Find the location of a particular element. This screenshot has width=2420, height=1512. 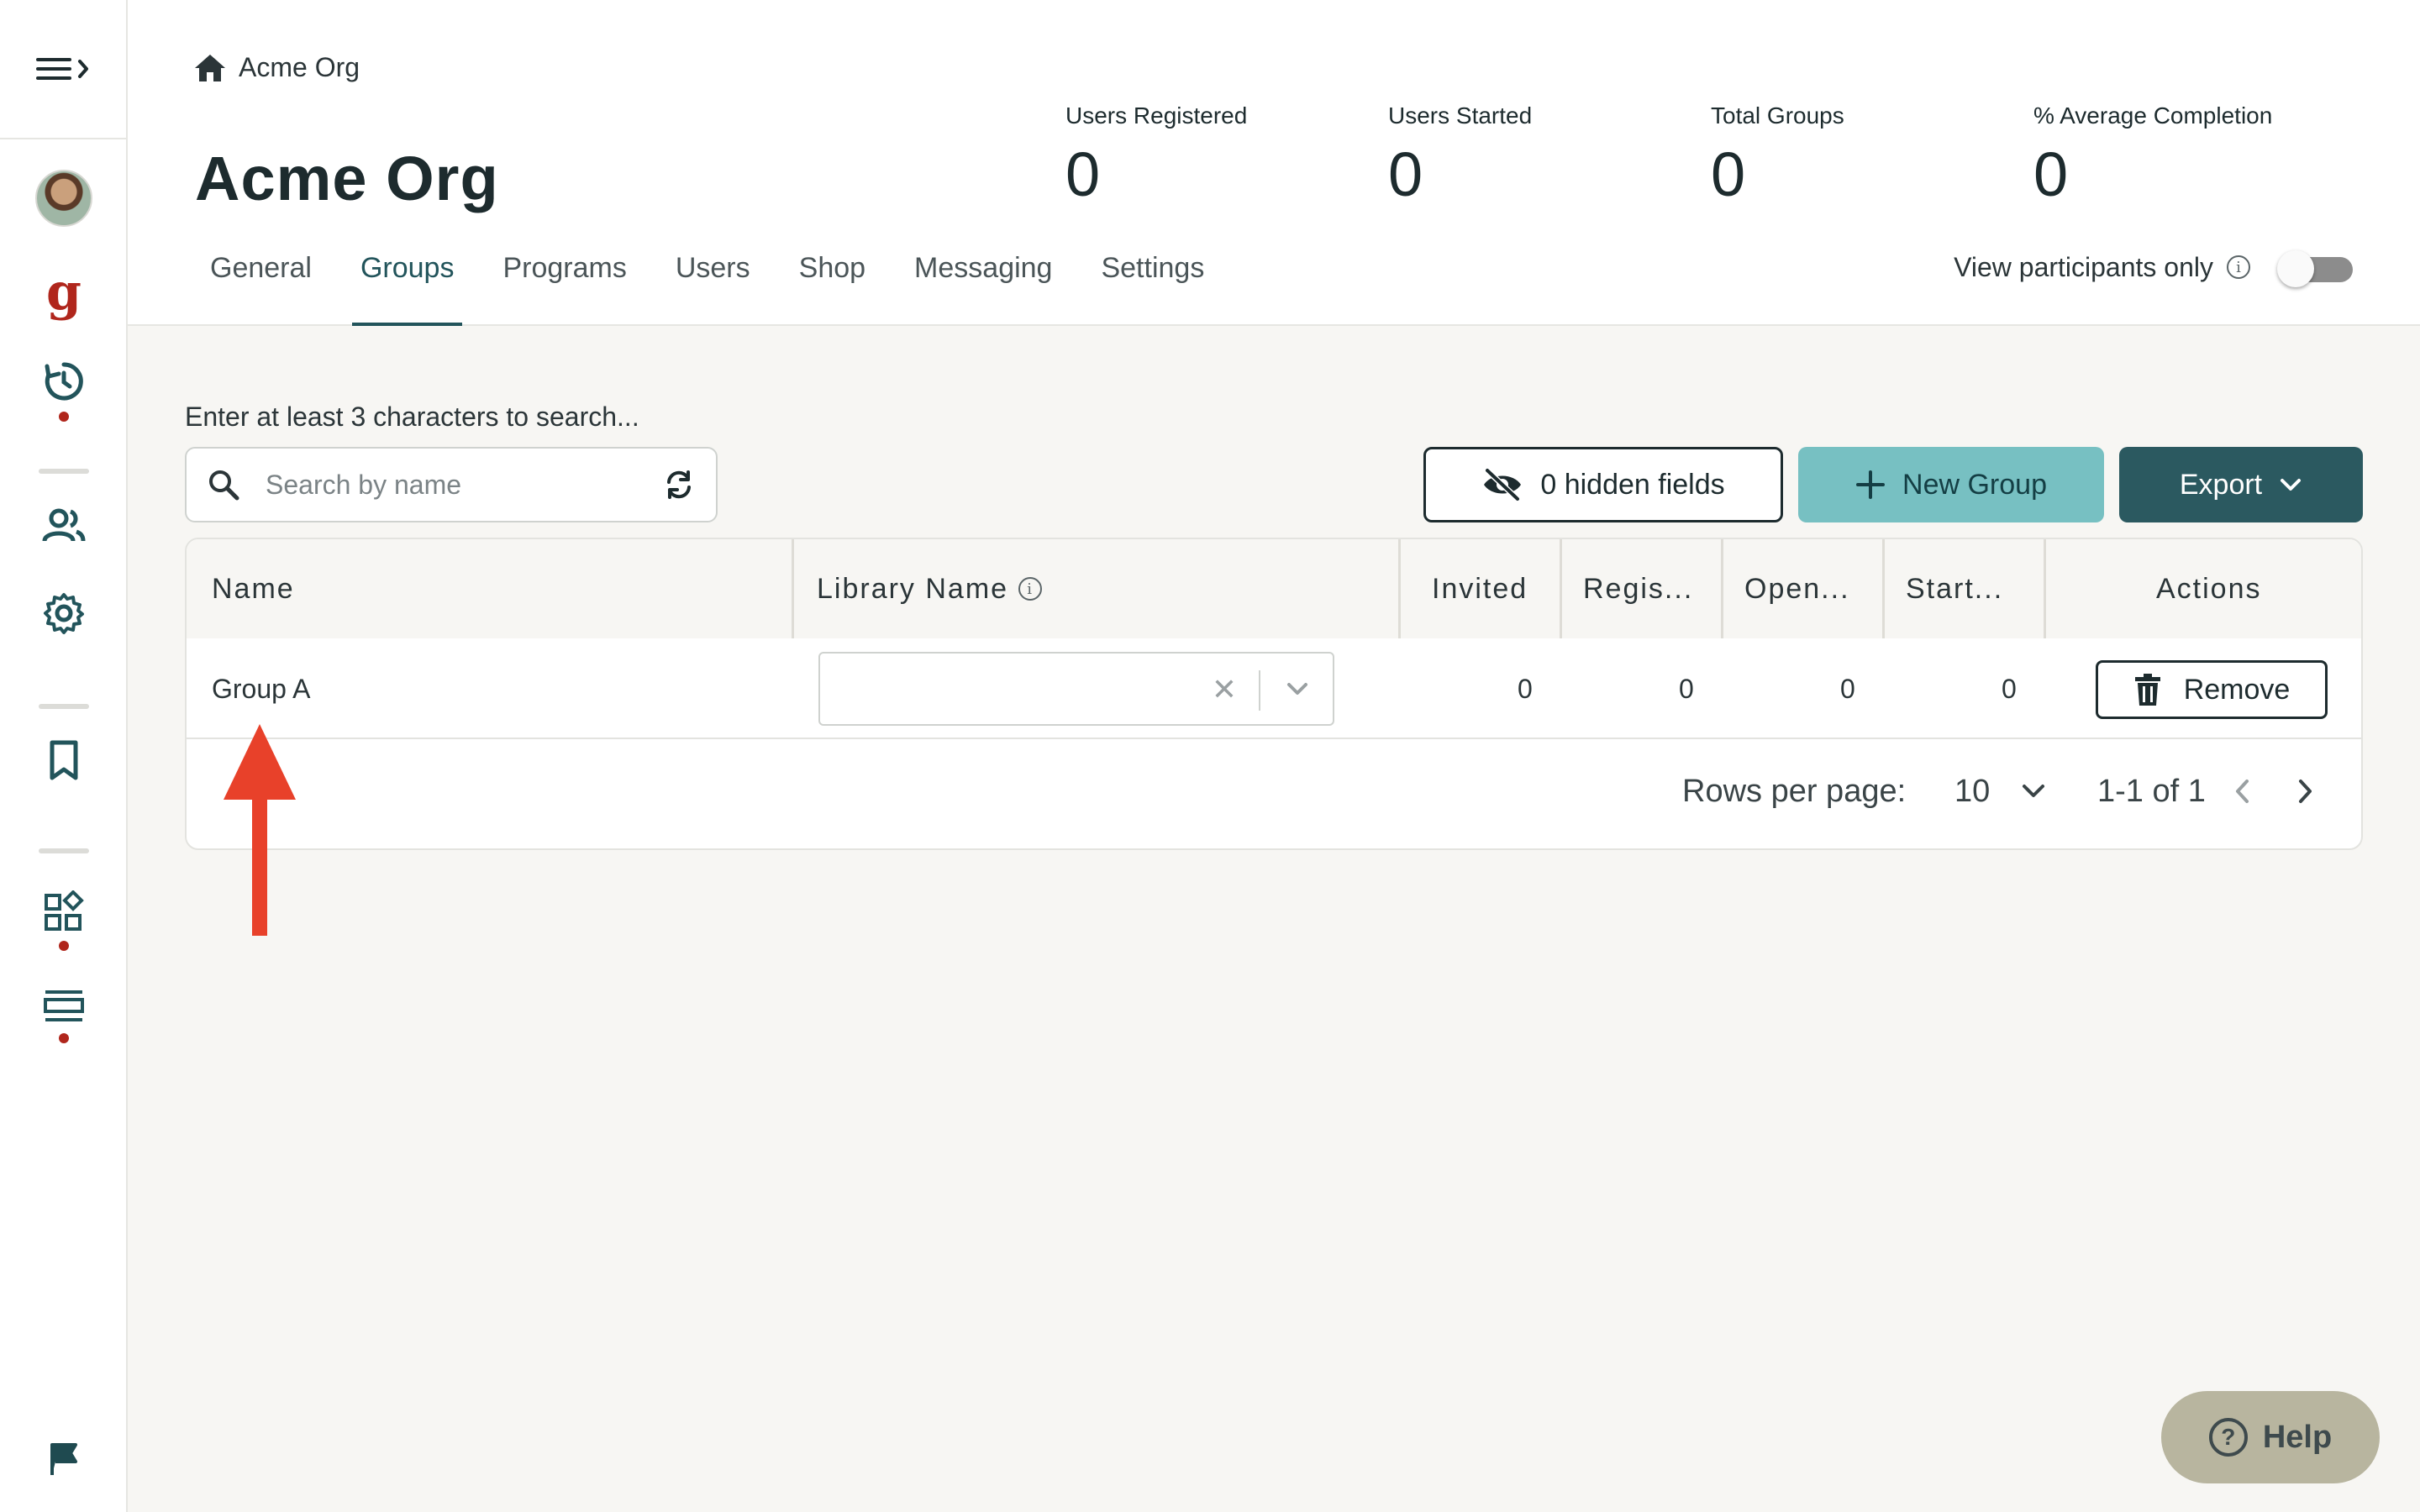

select-divider is located at coordinates (1259, 690).